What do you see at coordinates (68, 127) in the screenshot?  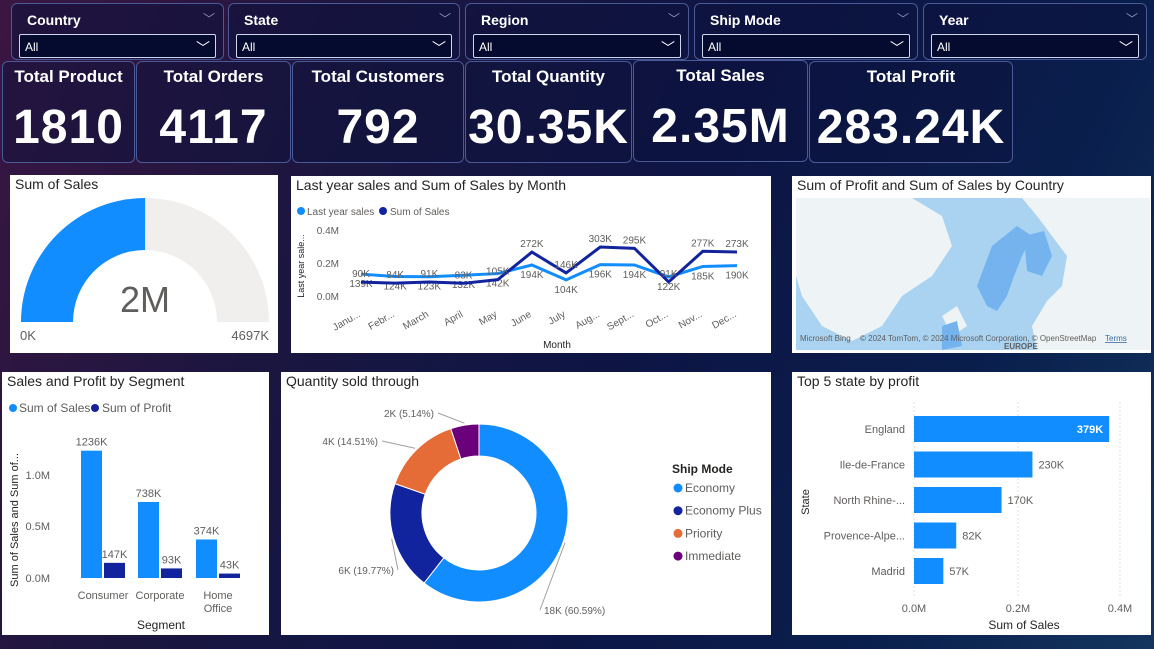 I see `kpi-value: 1810` at bounding box center [68, 127].